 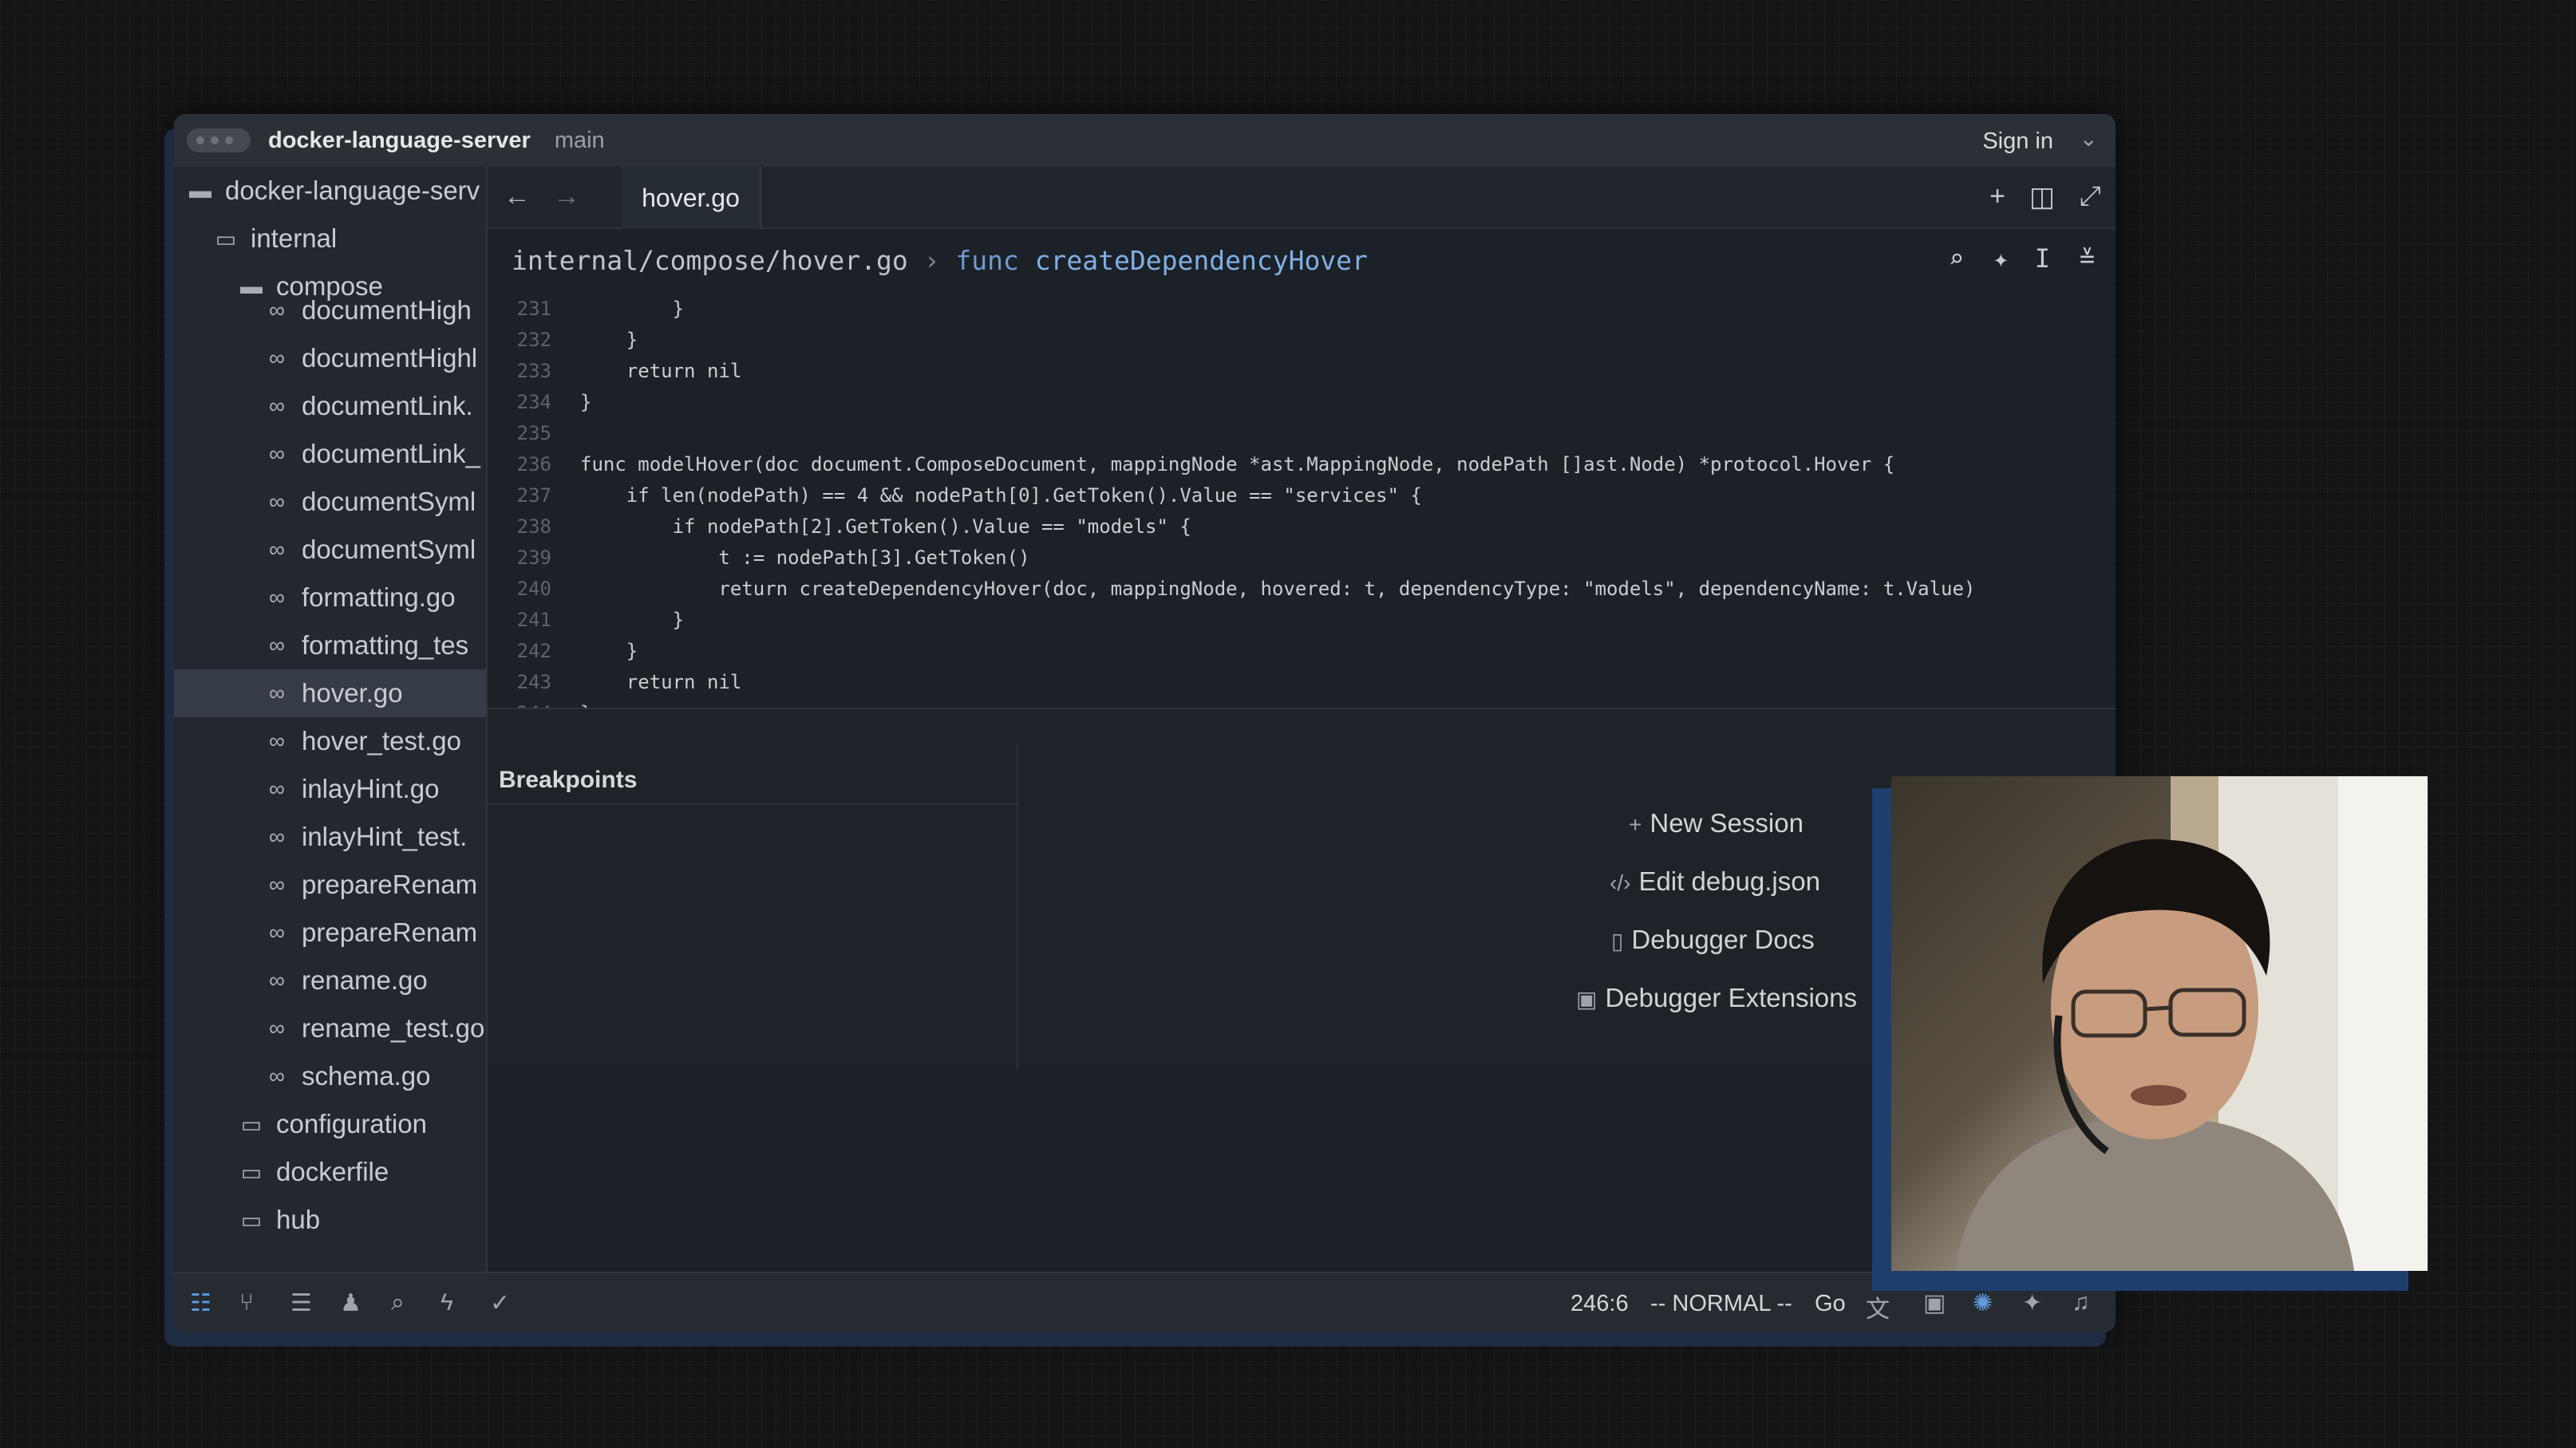 What do you see at coordinates (1302, 371) in the screenshot?
I see `code-line: 233 return nil` at bounding box center [1302, 371].